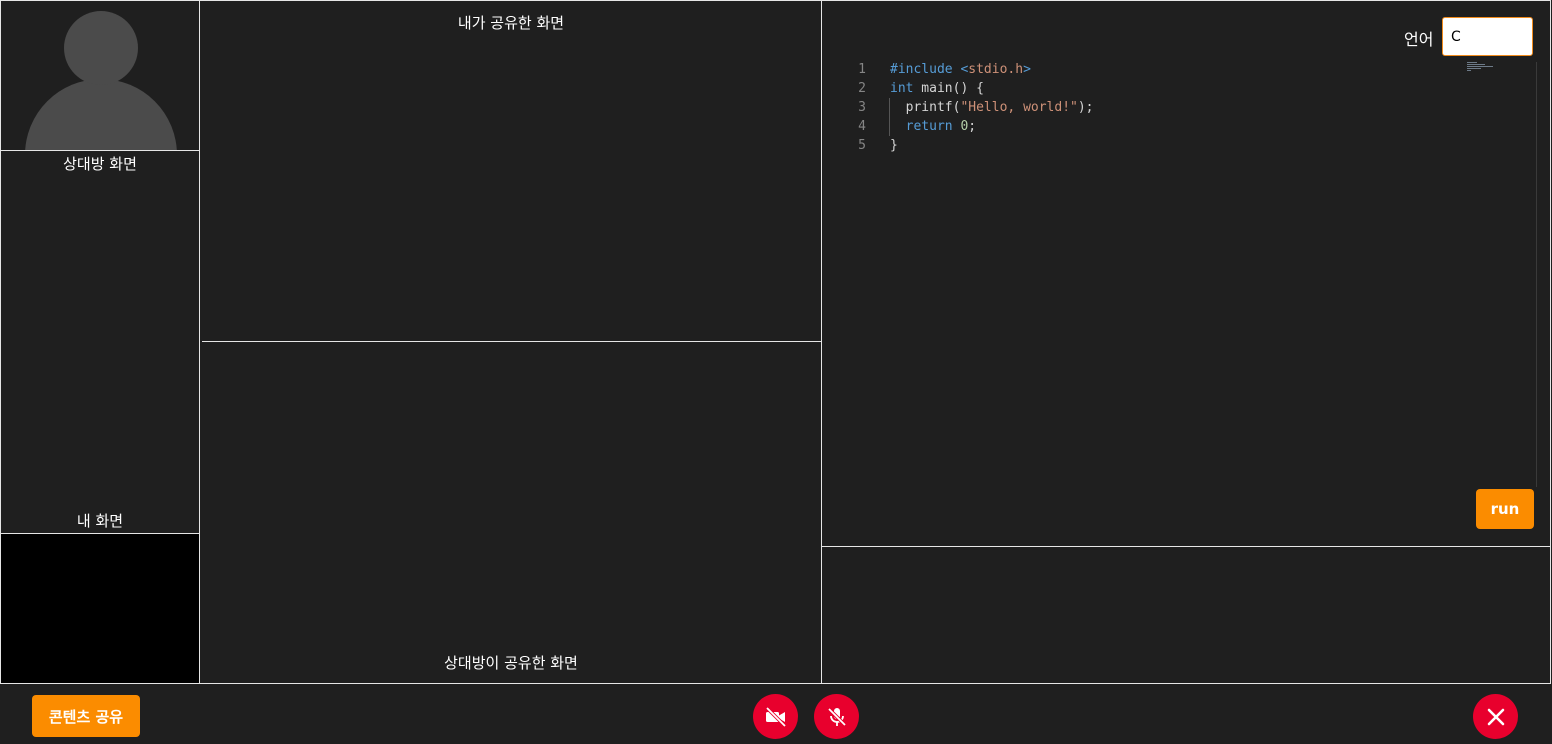 Image resolution: width=1552 pixels, height=744 pixels. Describe the element at coordinates (862, 126) in the screenshot. I see `line-number: 4` at that location.